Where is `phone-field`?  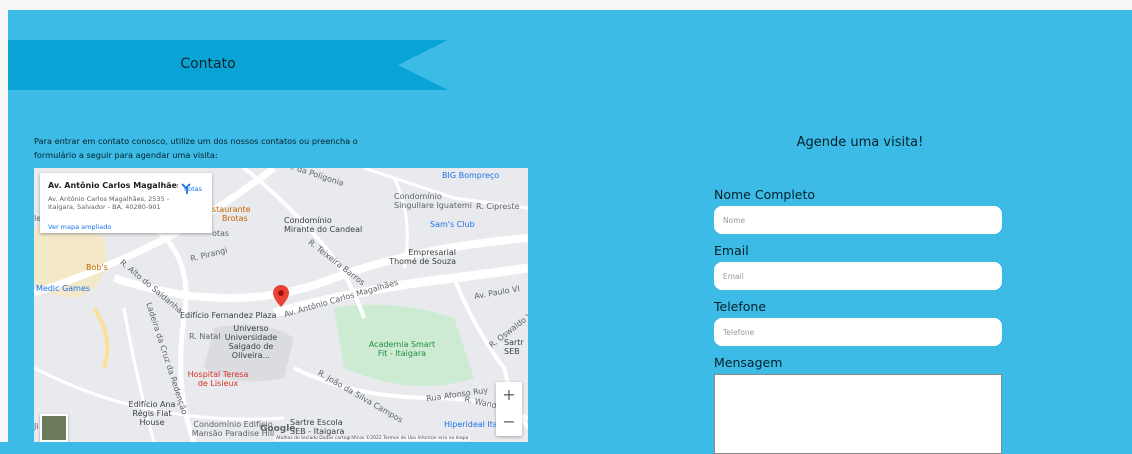
phone-field is located at coordinates (858, 332).